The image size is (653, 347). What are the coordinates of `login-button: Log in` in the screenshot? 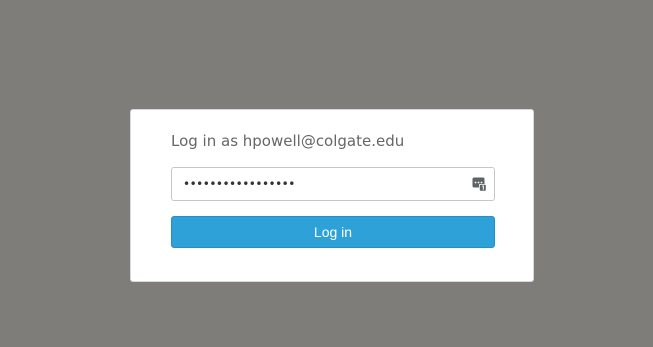 It's located at (333, 232).